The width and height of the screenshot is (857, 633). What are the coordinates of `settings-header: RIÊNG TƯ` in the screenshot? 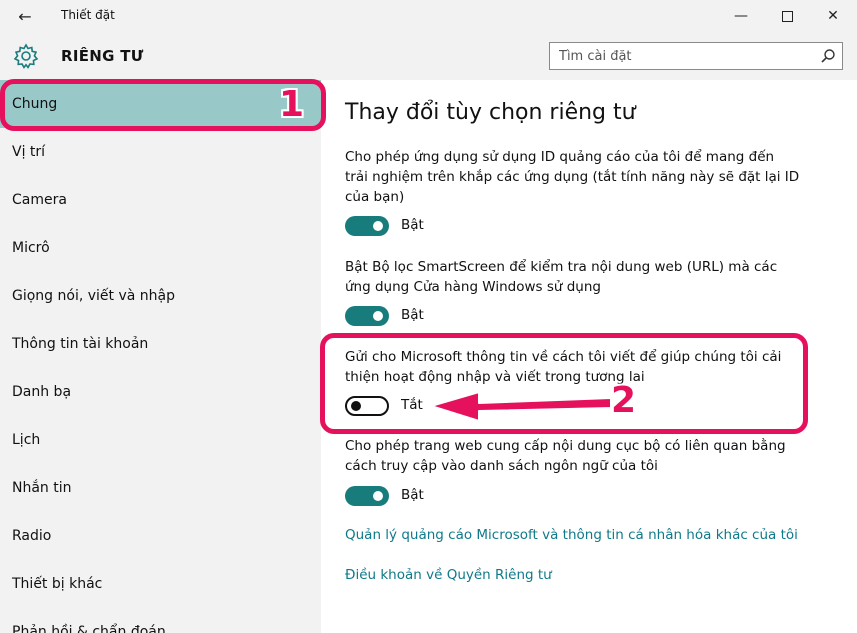 It's located at (428, 56).